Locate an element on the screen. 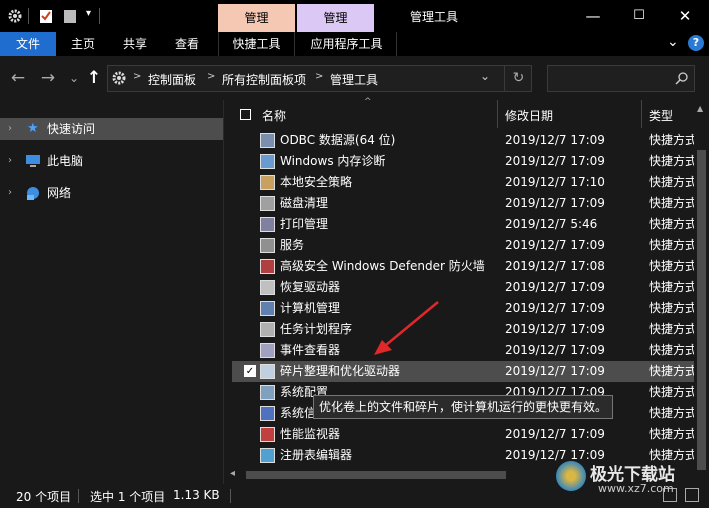  qat-customize-icon: ▾ is located at coordinates (88, 13).